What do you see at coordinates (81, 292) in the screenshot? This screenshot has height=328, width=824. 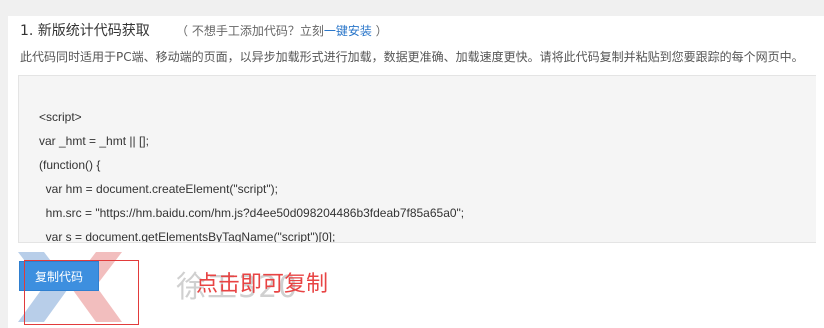 I see `annotation-highlight-box` at bounding box center [81, 292].